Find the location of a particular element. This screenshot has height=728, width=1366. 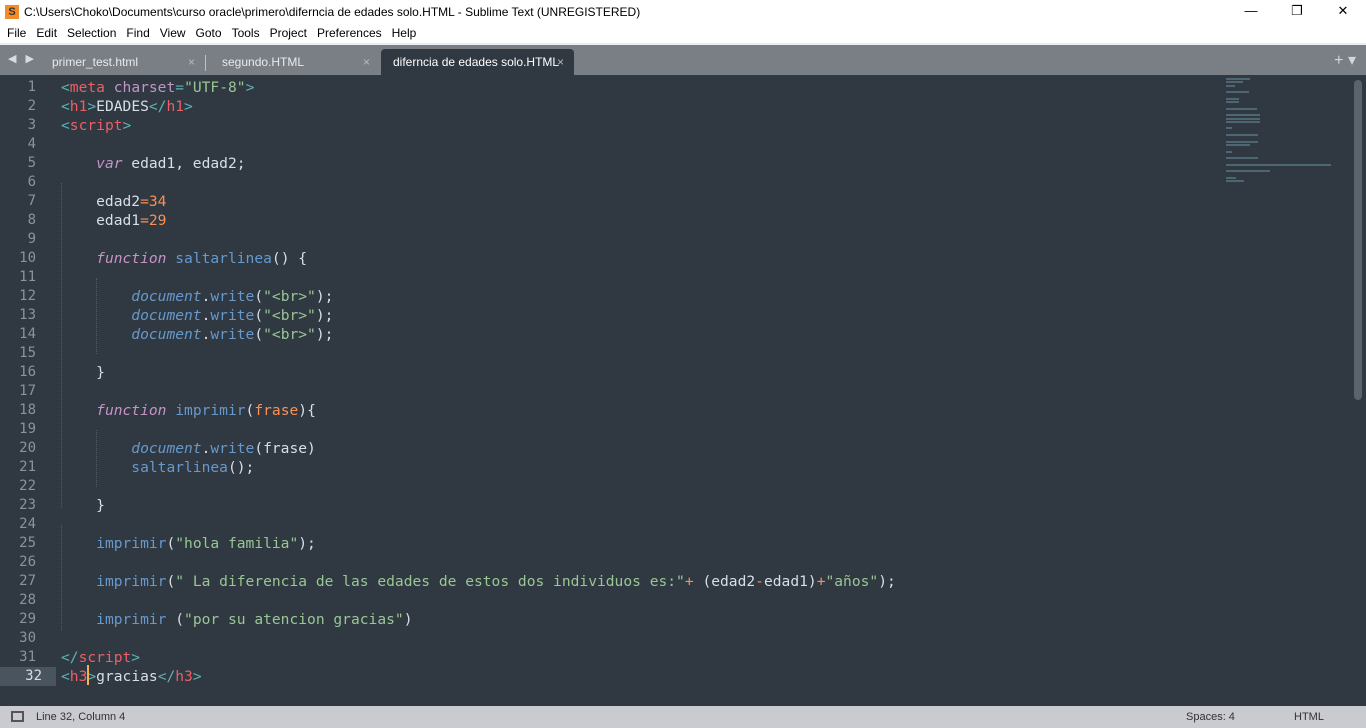

menu-selection: Selection is located at coordinates (91, 33).